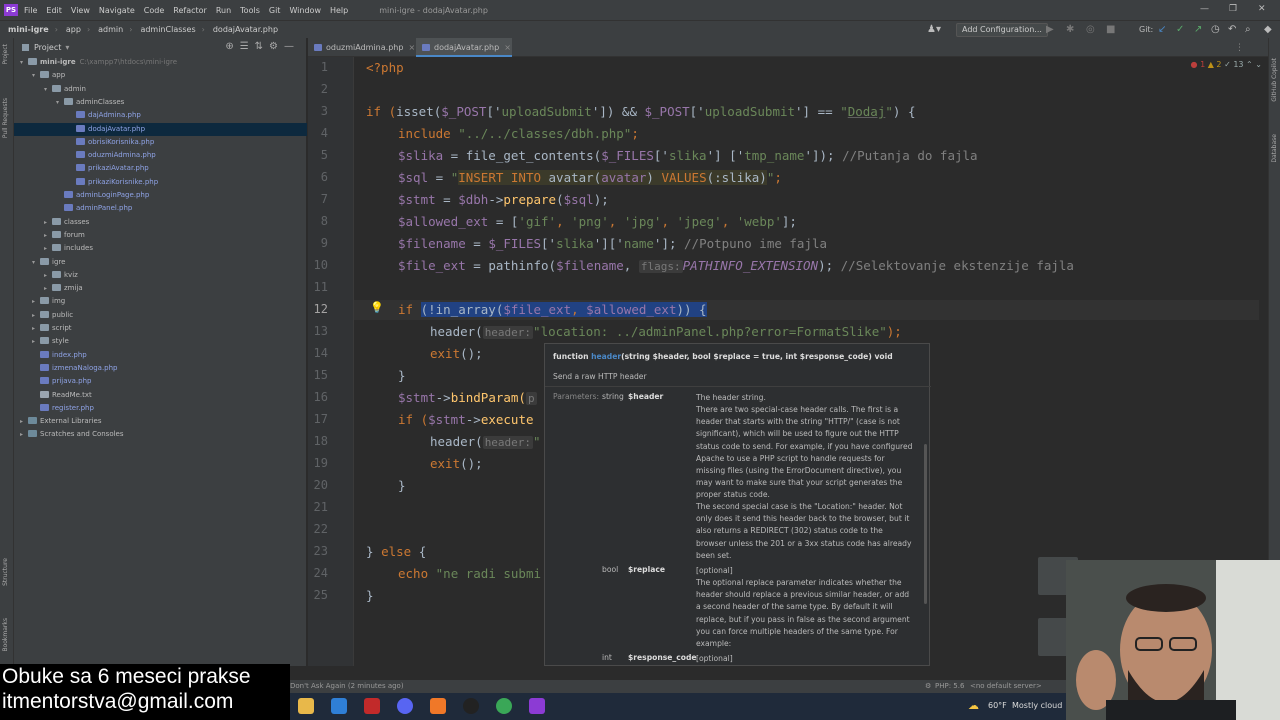 The image size is (1280, 720). I want to click on tree-item: ▾ admin, so click(160, 89).